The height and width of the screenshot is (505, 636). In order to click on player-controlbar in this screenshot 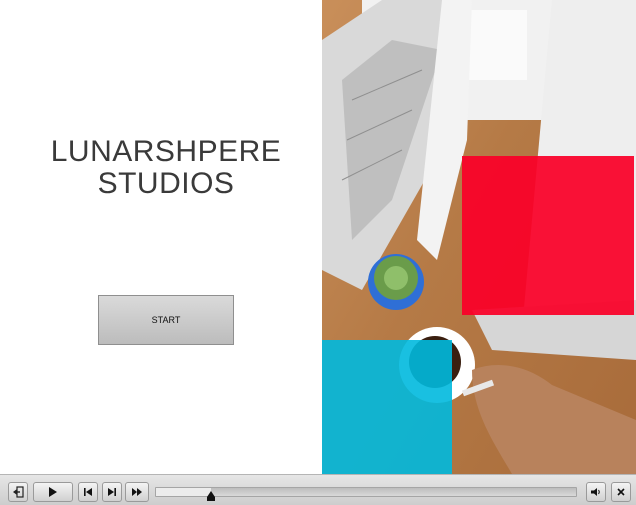, I will do `click(318, 489)`.